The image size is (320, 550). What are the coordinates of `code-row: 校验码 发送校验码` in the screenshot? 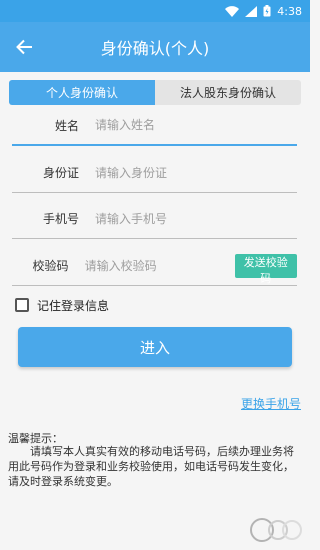 It's located at (154, 266).